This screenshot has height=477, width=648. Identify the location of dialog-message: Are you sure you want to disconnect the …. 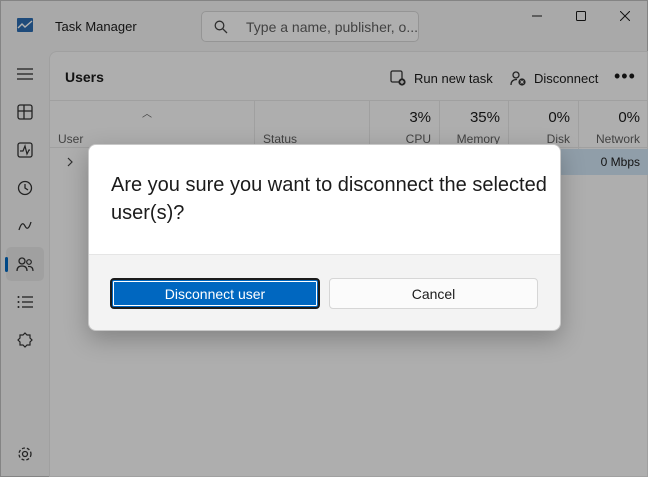
(329, 199).